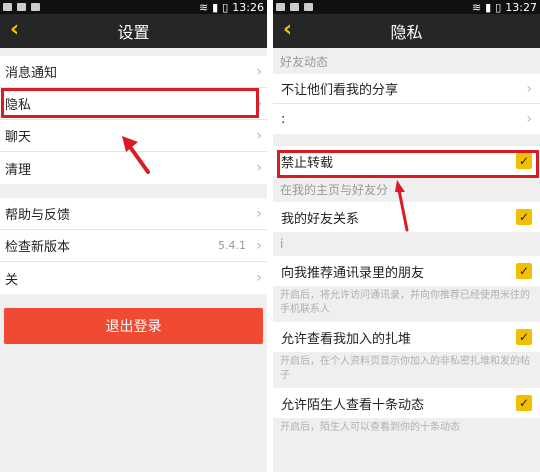 This screenshot has width=540, height=472. I want to click on clock: 13:26, so click(248, 7).